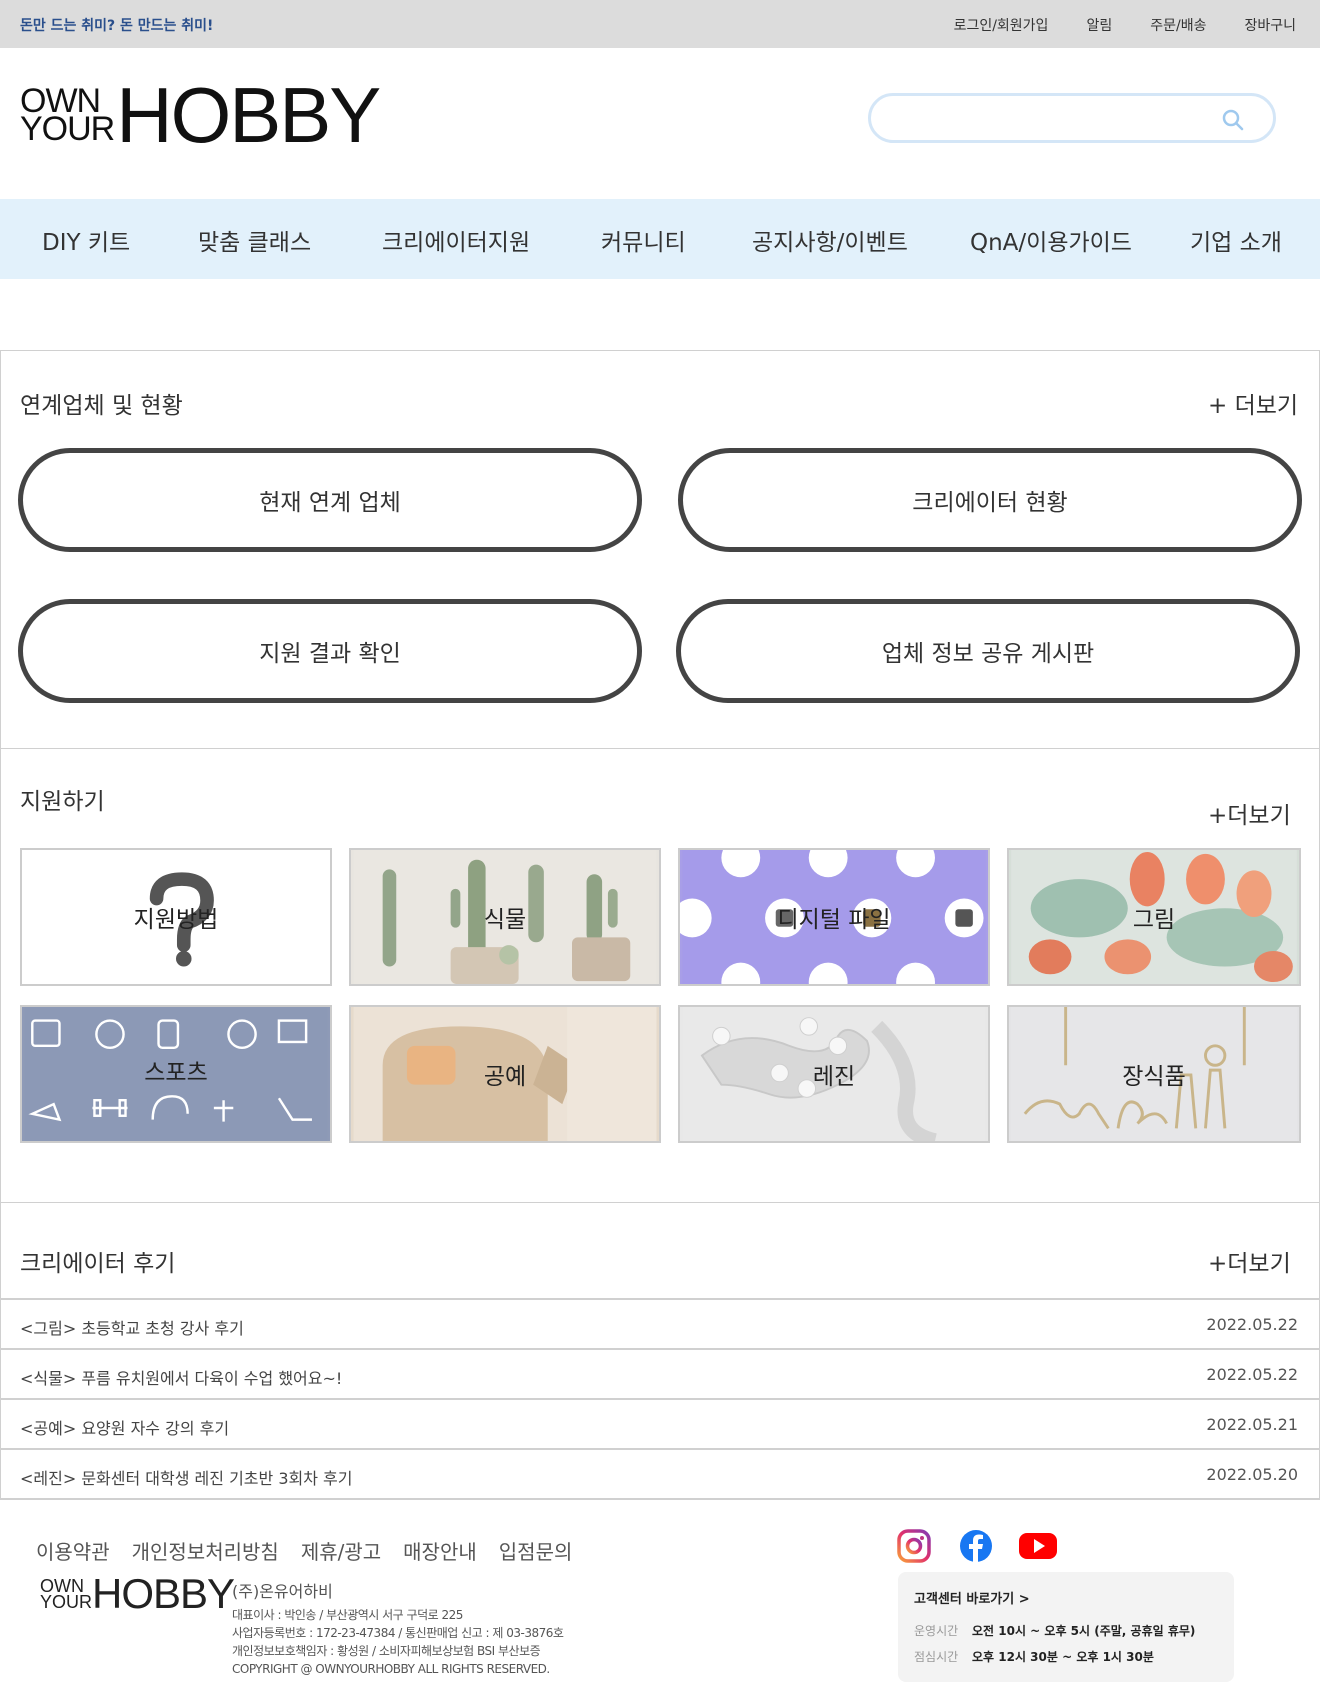 The height and width of the screenshot is (1700, 1320). Describe the element at coordinates (660, 1475) in the screenshot. I see `review-row: <레진> 문화센터 대학생 레진 기초반 3회차 후기 2022.05.20` at that location.